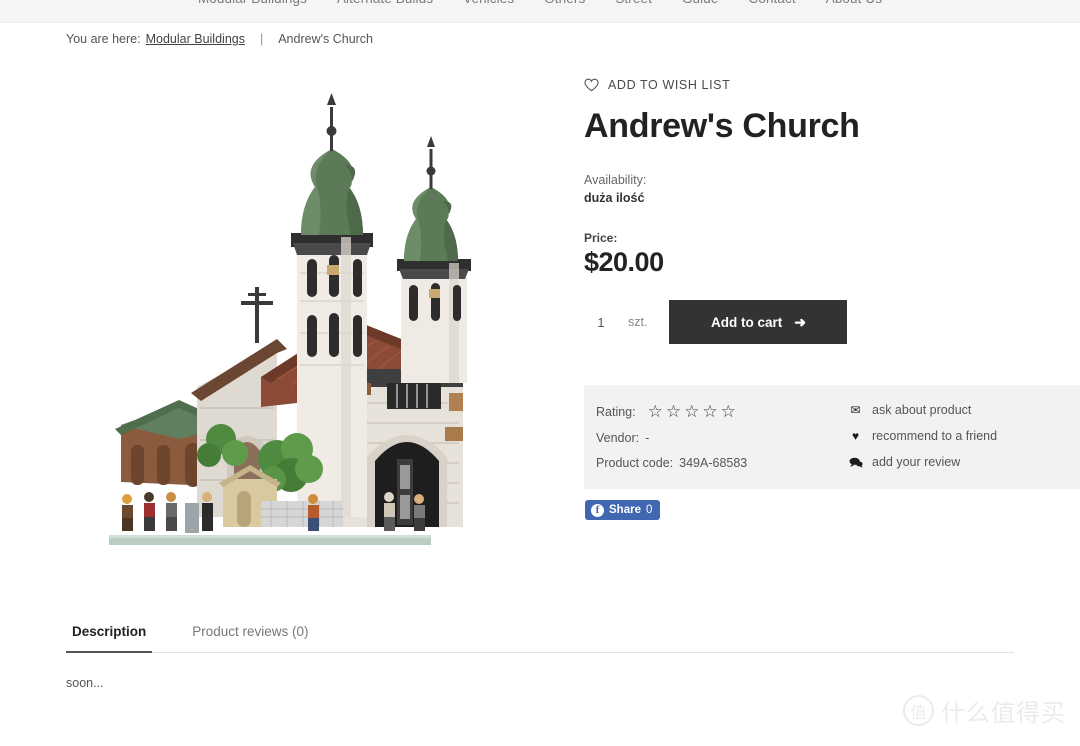 Image resolution: width=1080 pixels, height=746 pixels. I want to click on star-5: ☆, so click(728, 411).